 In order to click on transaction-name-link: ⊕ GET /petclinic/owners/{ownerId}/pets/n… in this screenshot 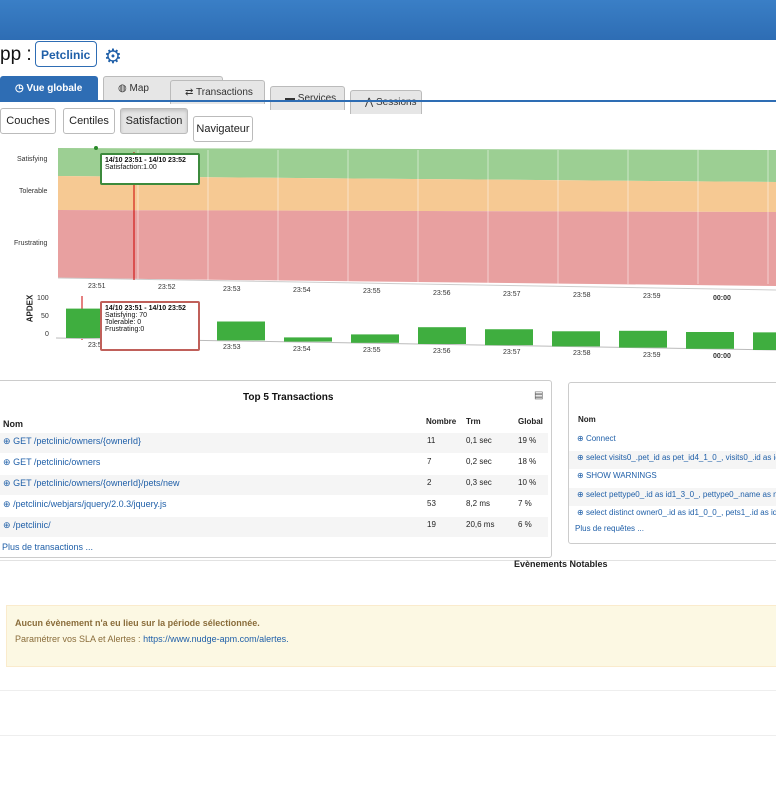, I will do `click(208, 483)`.